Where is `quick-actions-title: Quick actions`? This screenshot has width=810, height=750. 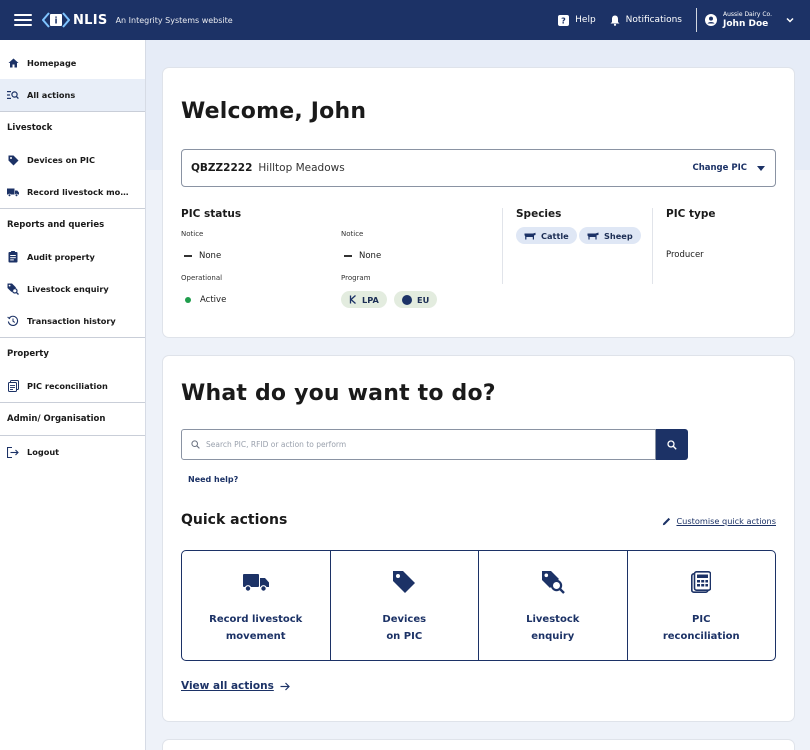
quick-actions-title: Quick actions is located at coordinates (234, 520).